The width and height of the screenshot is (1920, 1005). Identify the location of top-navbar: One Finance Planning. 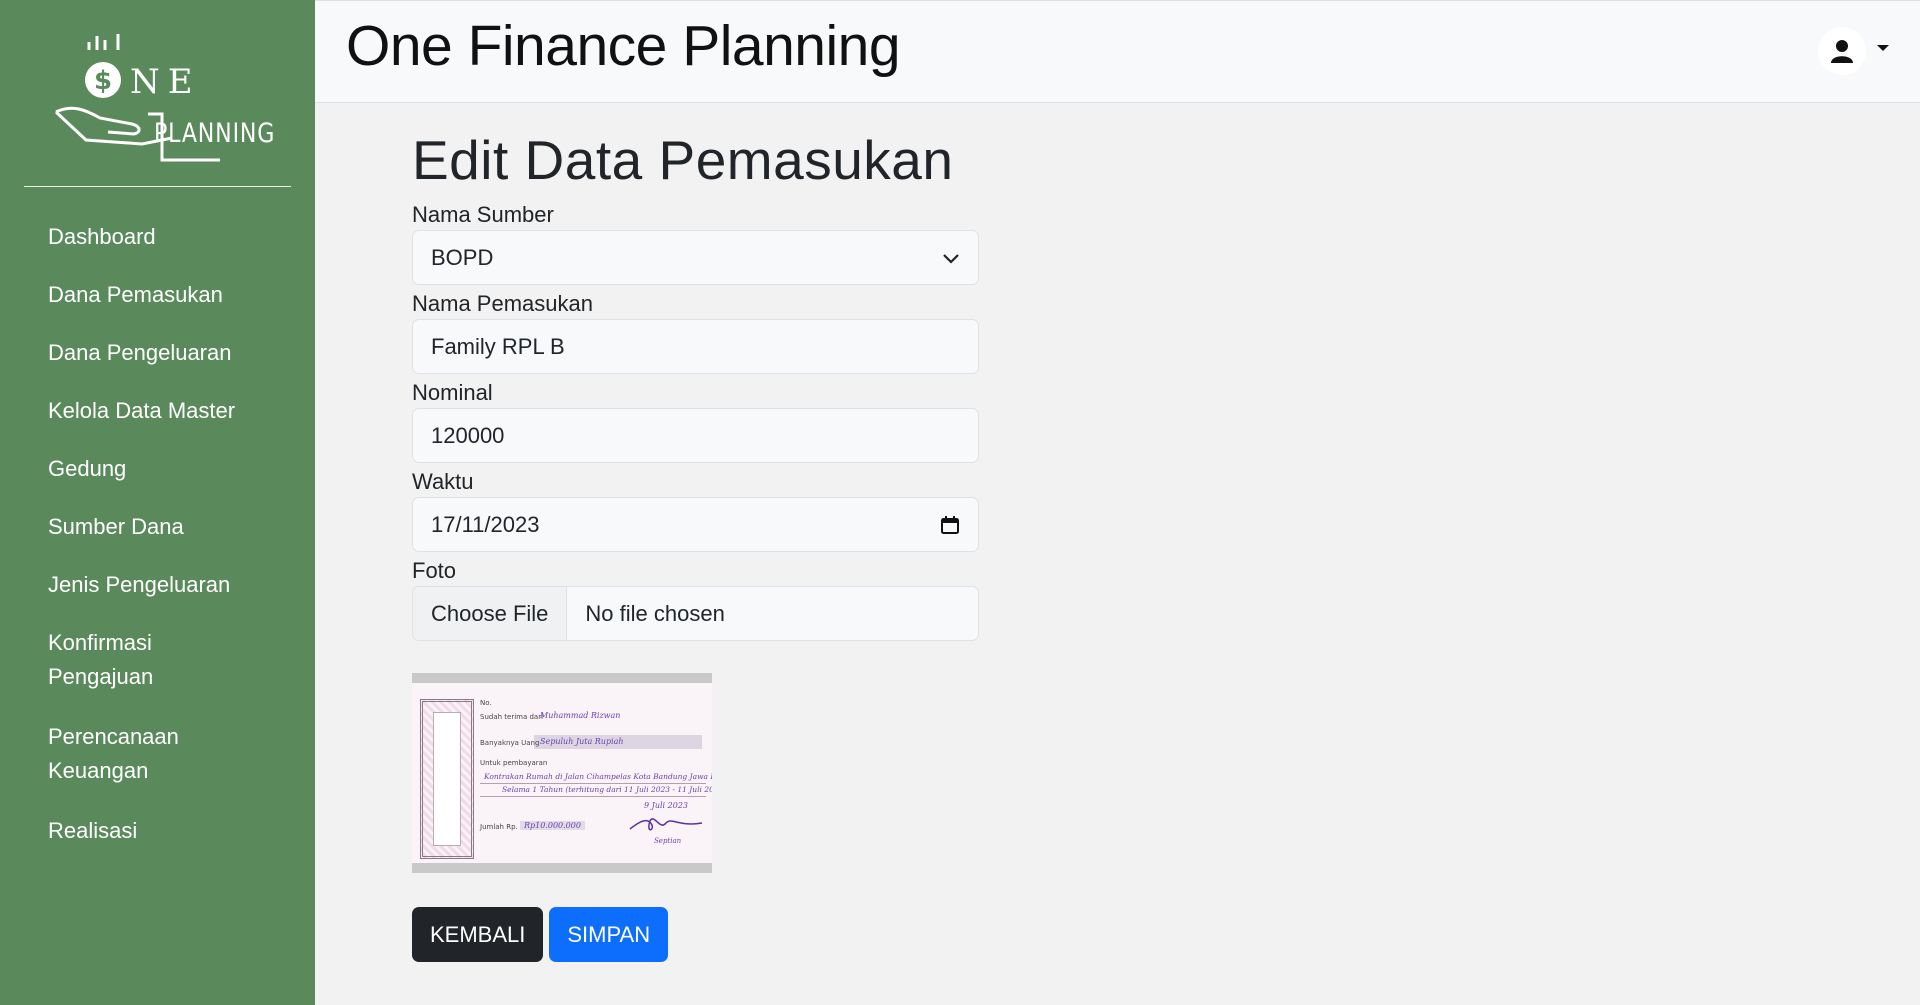
(1117, 51).